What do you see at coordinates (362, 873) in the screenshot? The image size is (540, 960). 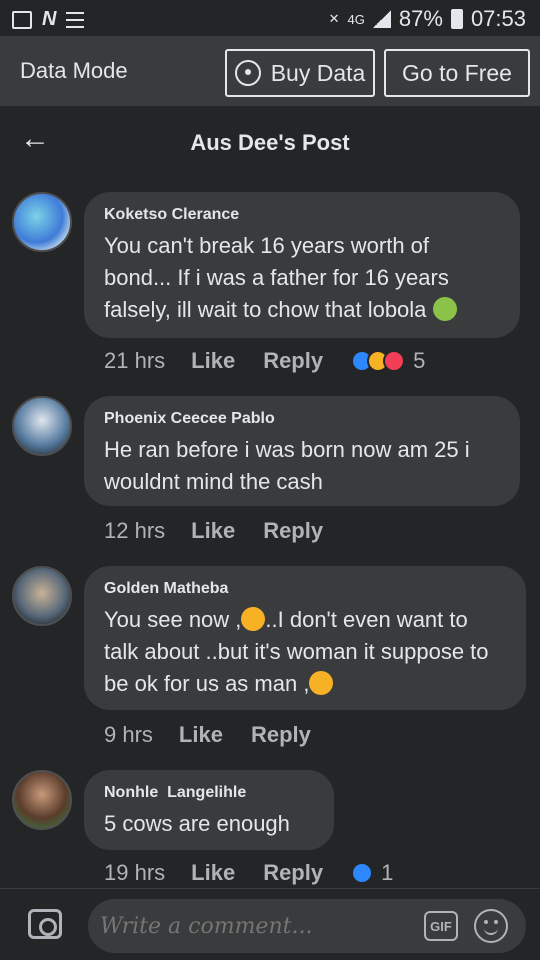 I see `like-reaction-icon` at bounding box center [362, 873].